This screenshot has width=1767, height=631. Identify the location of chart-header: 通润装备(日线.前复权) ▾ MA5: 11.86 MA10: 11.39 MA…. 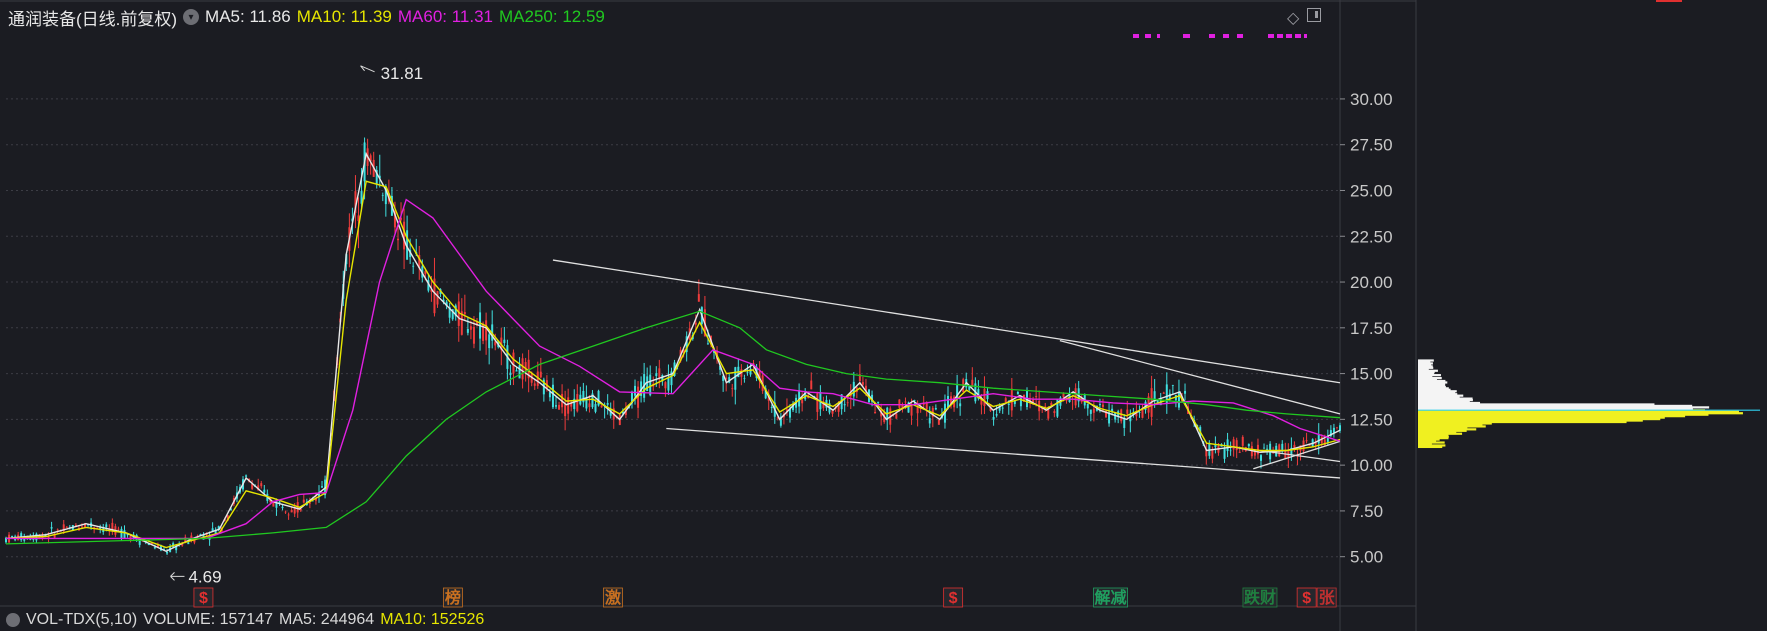
(306, 17).